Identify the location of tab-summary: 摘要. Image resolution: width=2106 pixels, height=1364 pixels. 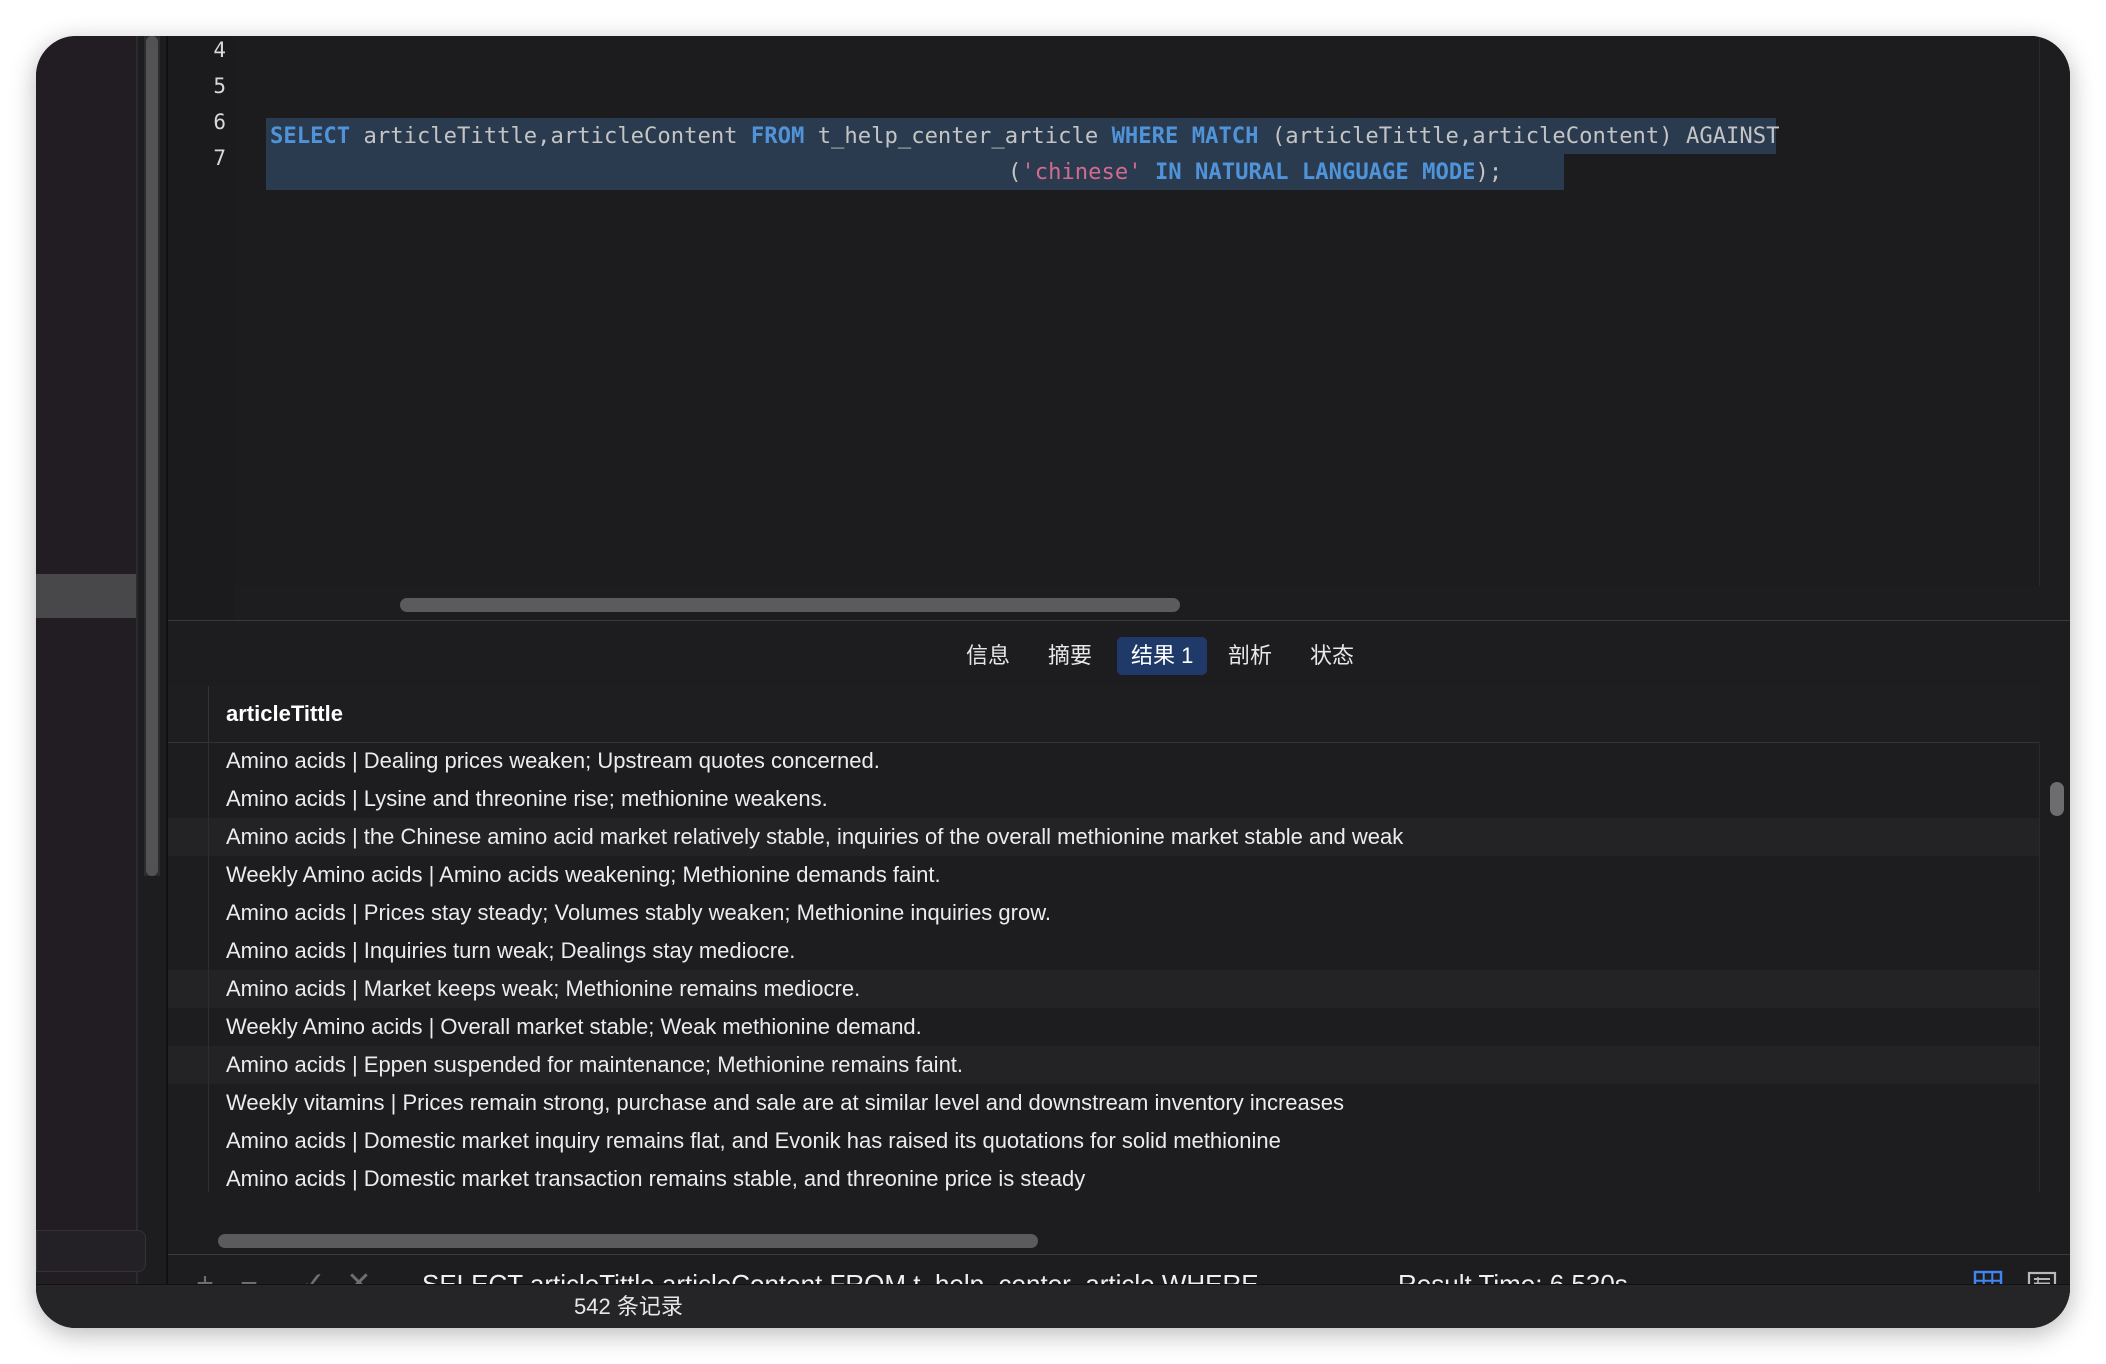
(1070, 656).